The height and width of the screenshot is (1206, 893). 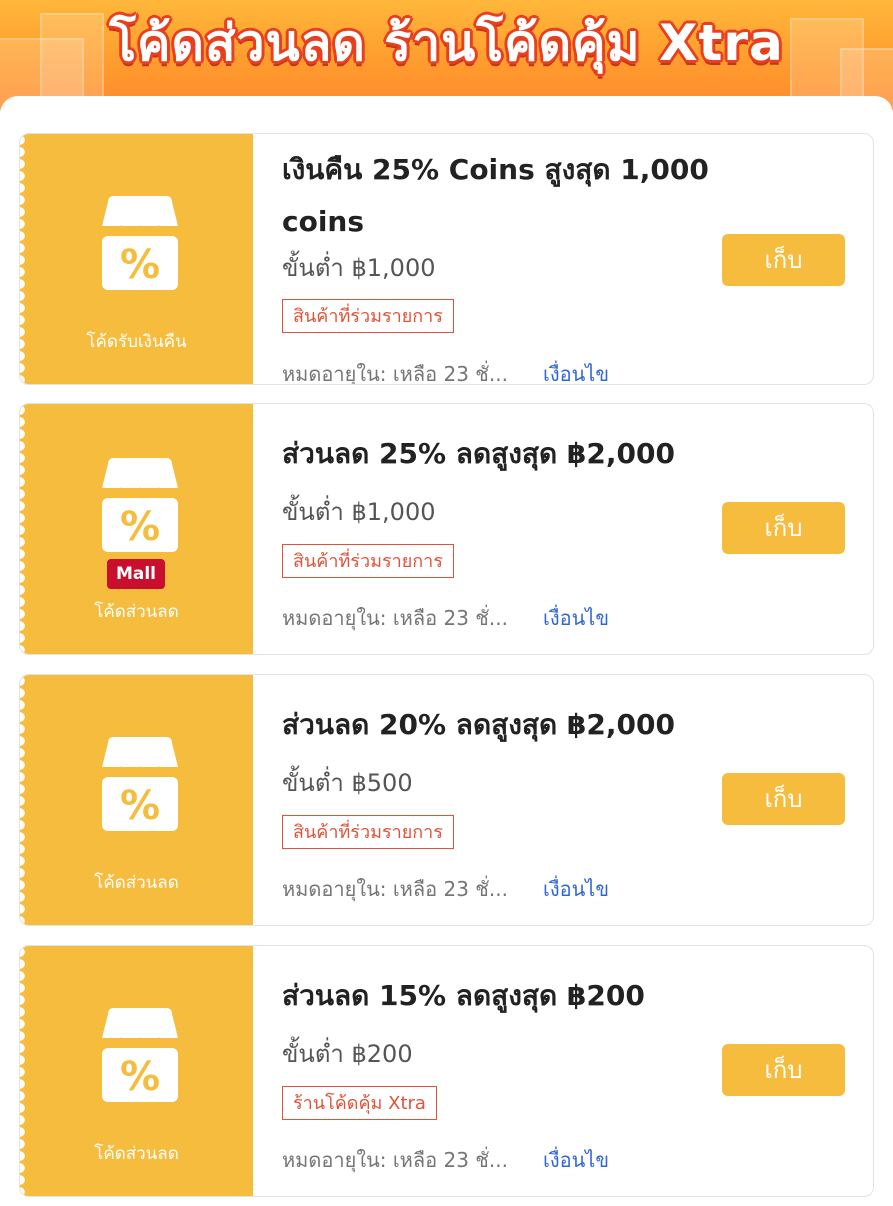 What do you see at coordinates (359, 1103) in the screenshot?
I see `eligibility-tag: ร้านโค้ดคุ้ม Xtra` at bounding box center [359, 1103].